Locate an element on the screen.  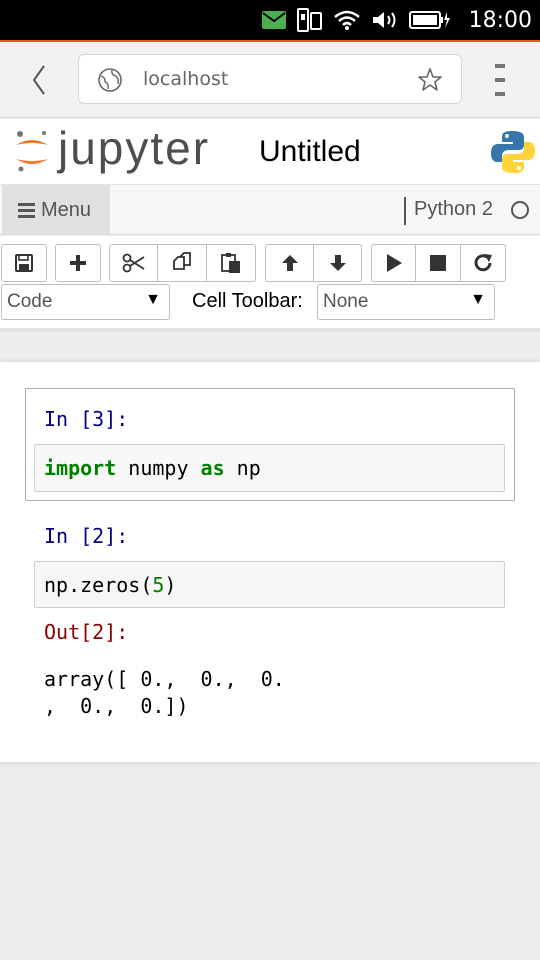
code-number: 5 is located at coordinates (158, 584).